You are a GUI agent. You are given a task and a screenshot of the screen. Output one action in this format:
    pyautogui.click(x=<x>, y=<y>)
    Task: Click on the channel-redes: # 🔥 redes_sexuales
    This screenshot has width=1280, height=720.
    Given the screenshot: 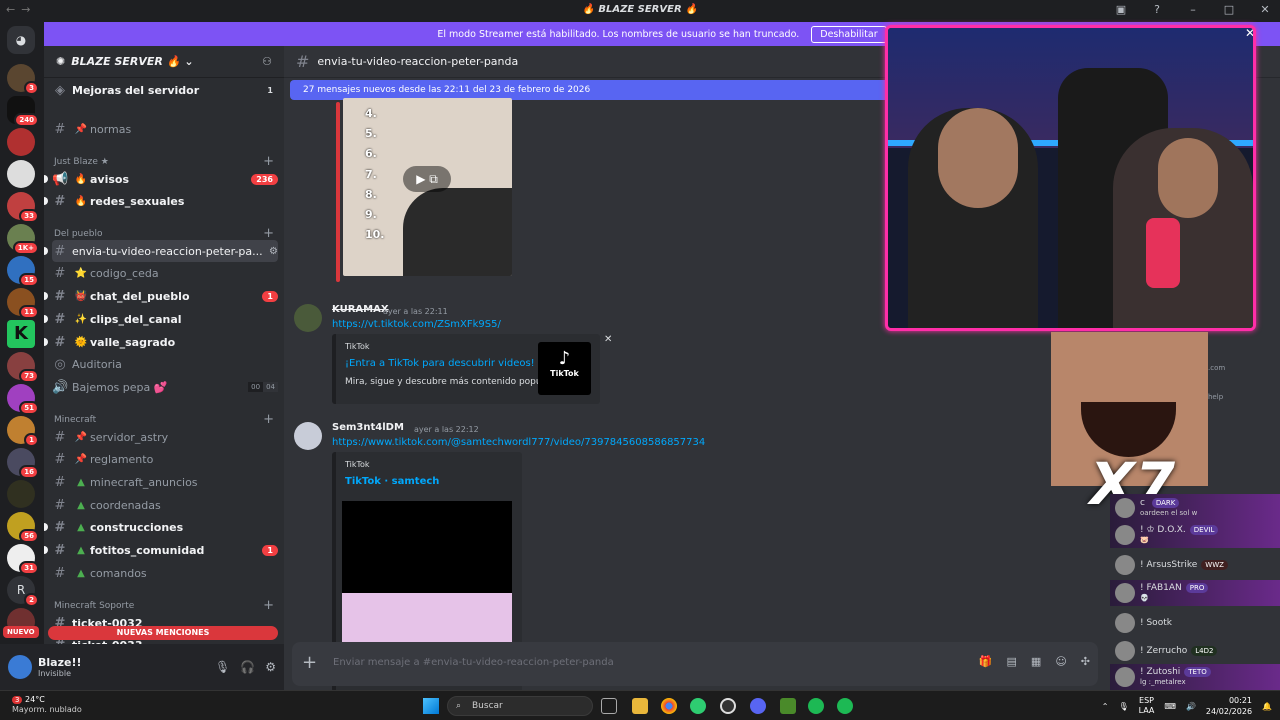 What is the action you would take?
    pyautogui.click(x=161, y=201)
    